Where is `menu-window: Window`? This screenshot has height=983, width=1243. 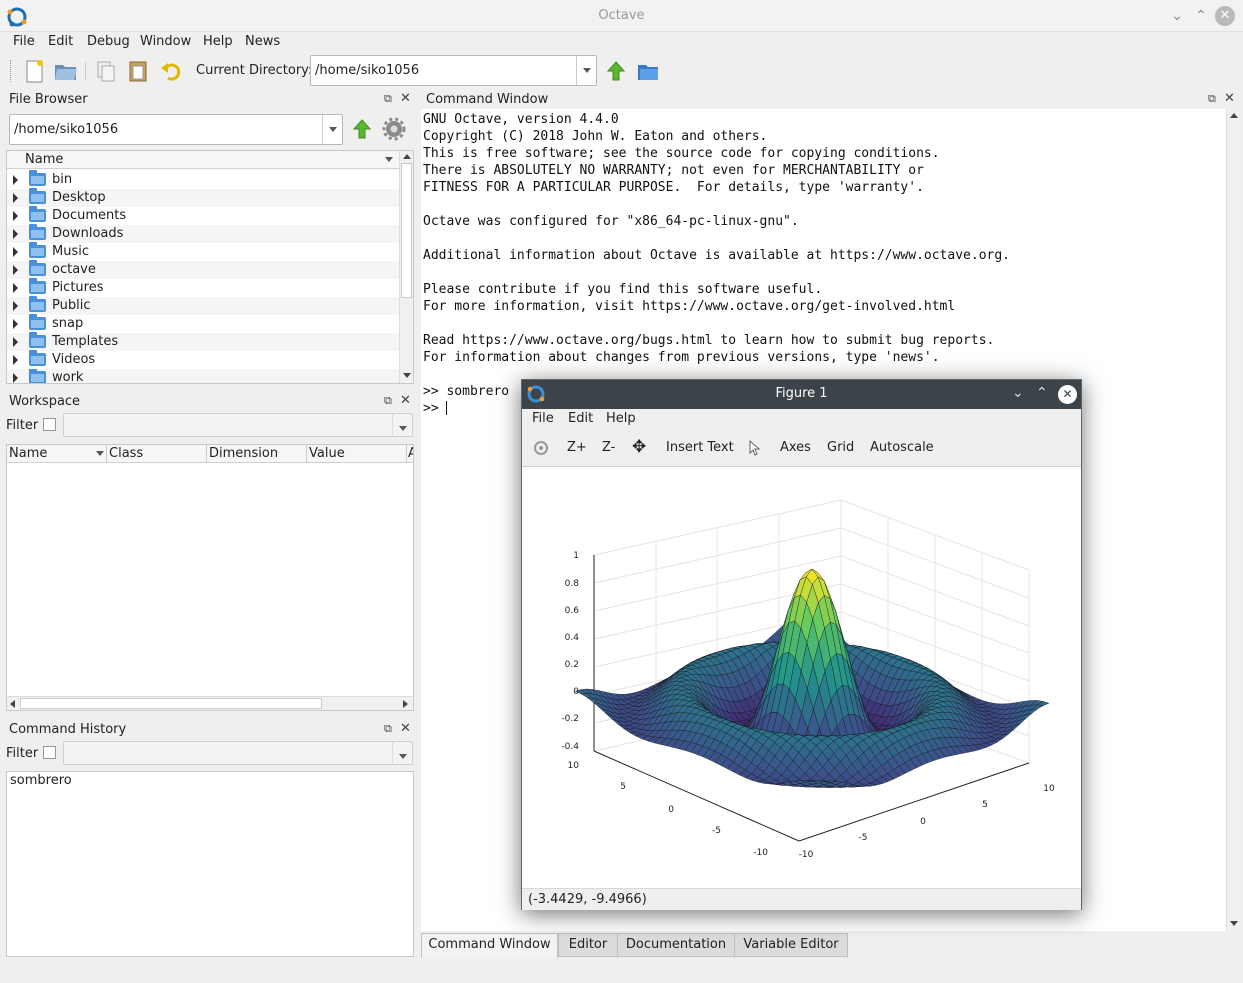 menu-window: Window is located at coordinates (165, 41).